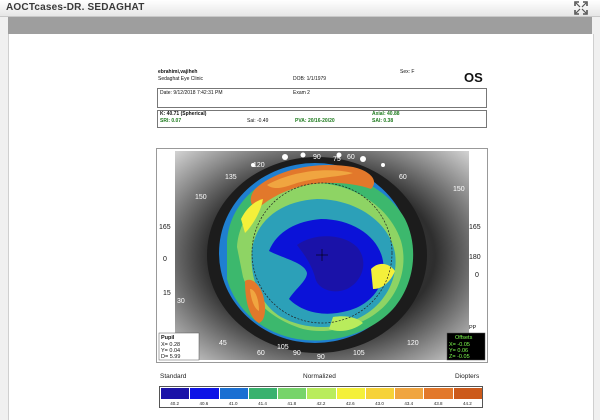  Describe the element at coordinates (223, 343) in the screenshot. I see `axis-label: 45` at that location.